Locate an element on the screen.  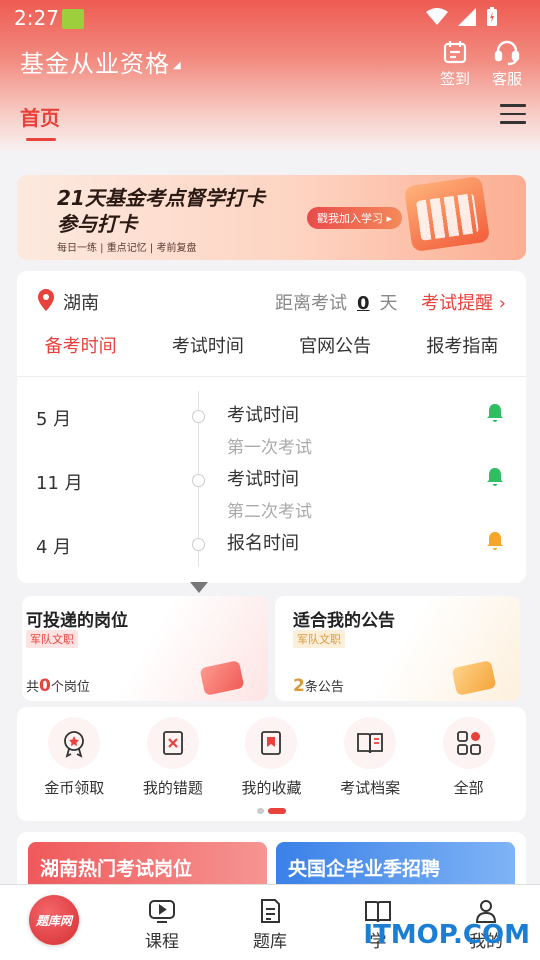
quick-label: 我的收藏 is located at coordinates (271, 788).